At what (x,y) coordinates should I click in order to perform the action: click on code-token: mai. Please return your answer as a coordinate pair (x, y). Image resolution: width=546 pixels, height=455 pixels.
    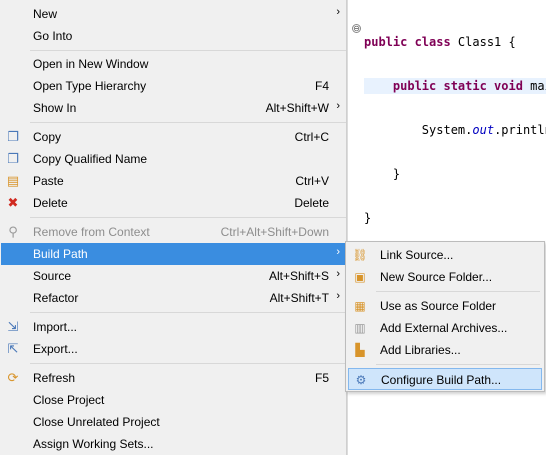
    Looking at the image, I should click on (538, 86).